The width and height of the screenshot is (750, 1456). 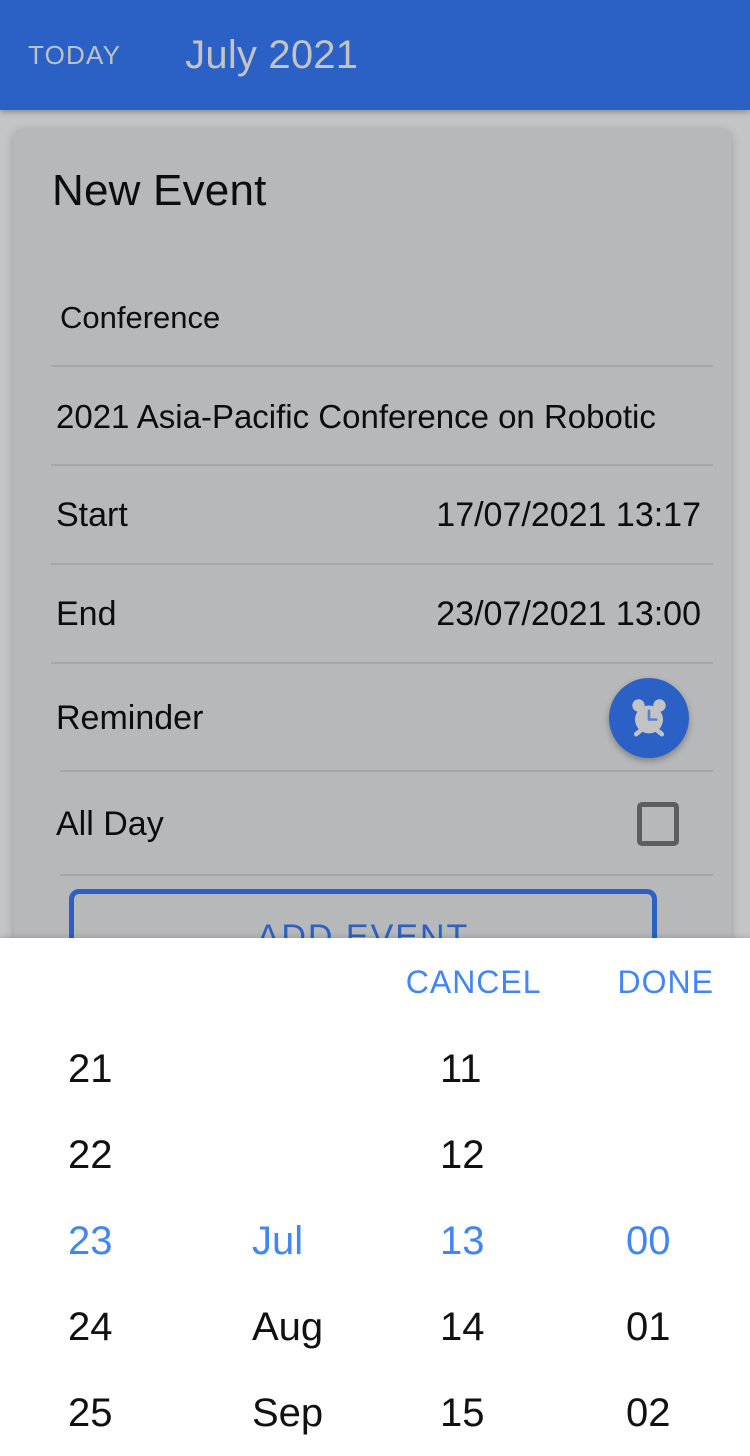 What do you see at coordinates (92, 515) in the screenshot?
I see `start-label: Start` at bounding box center [92, 515].